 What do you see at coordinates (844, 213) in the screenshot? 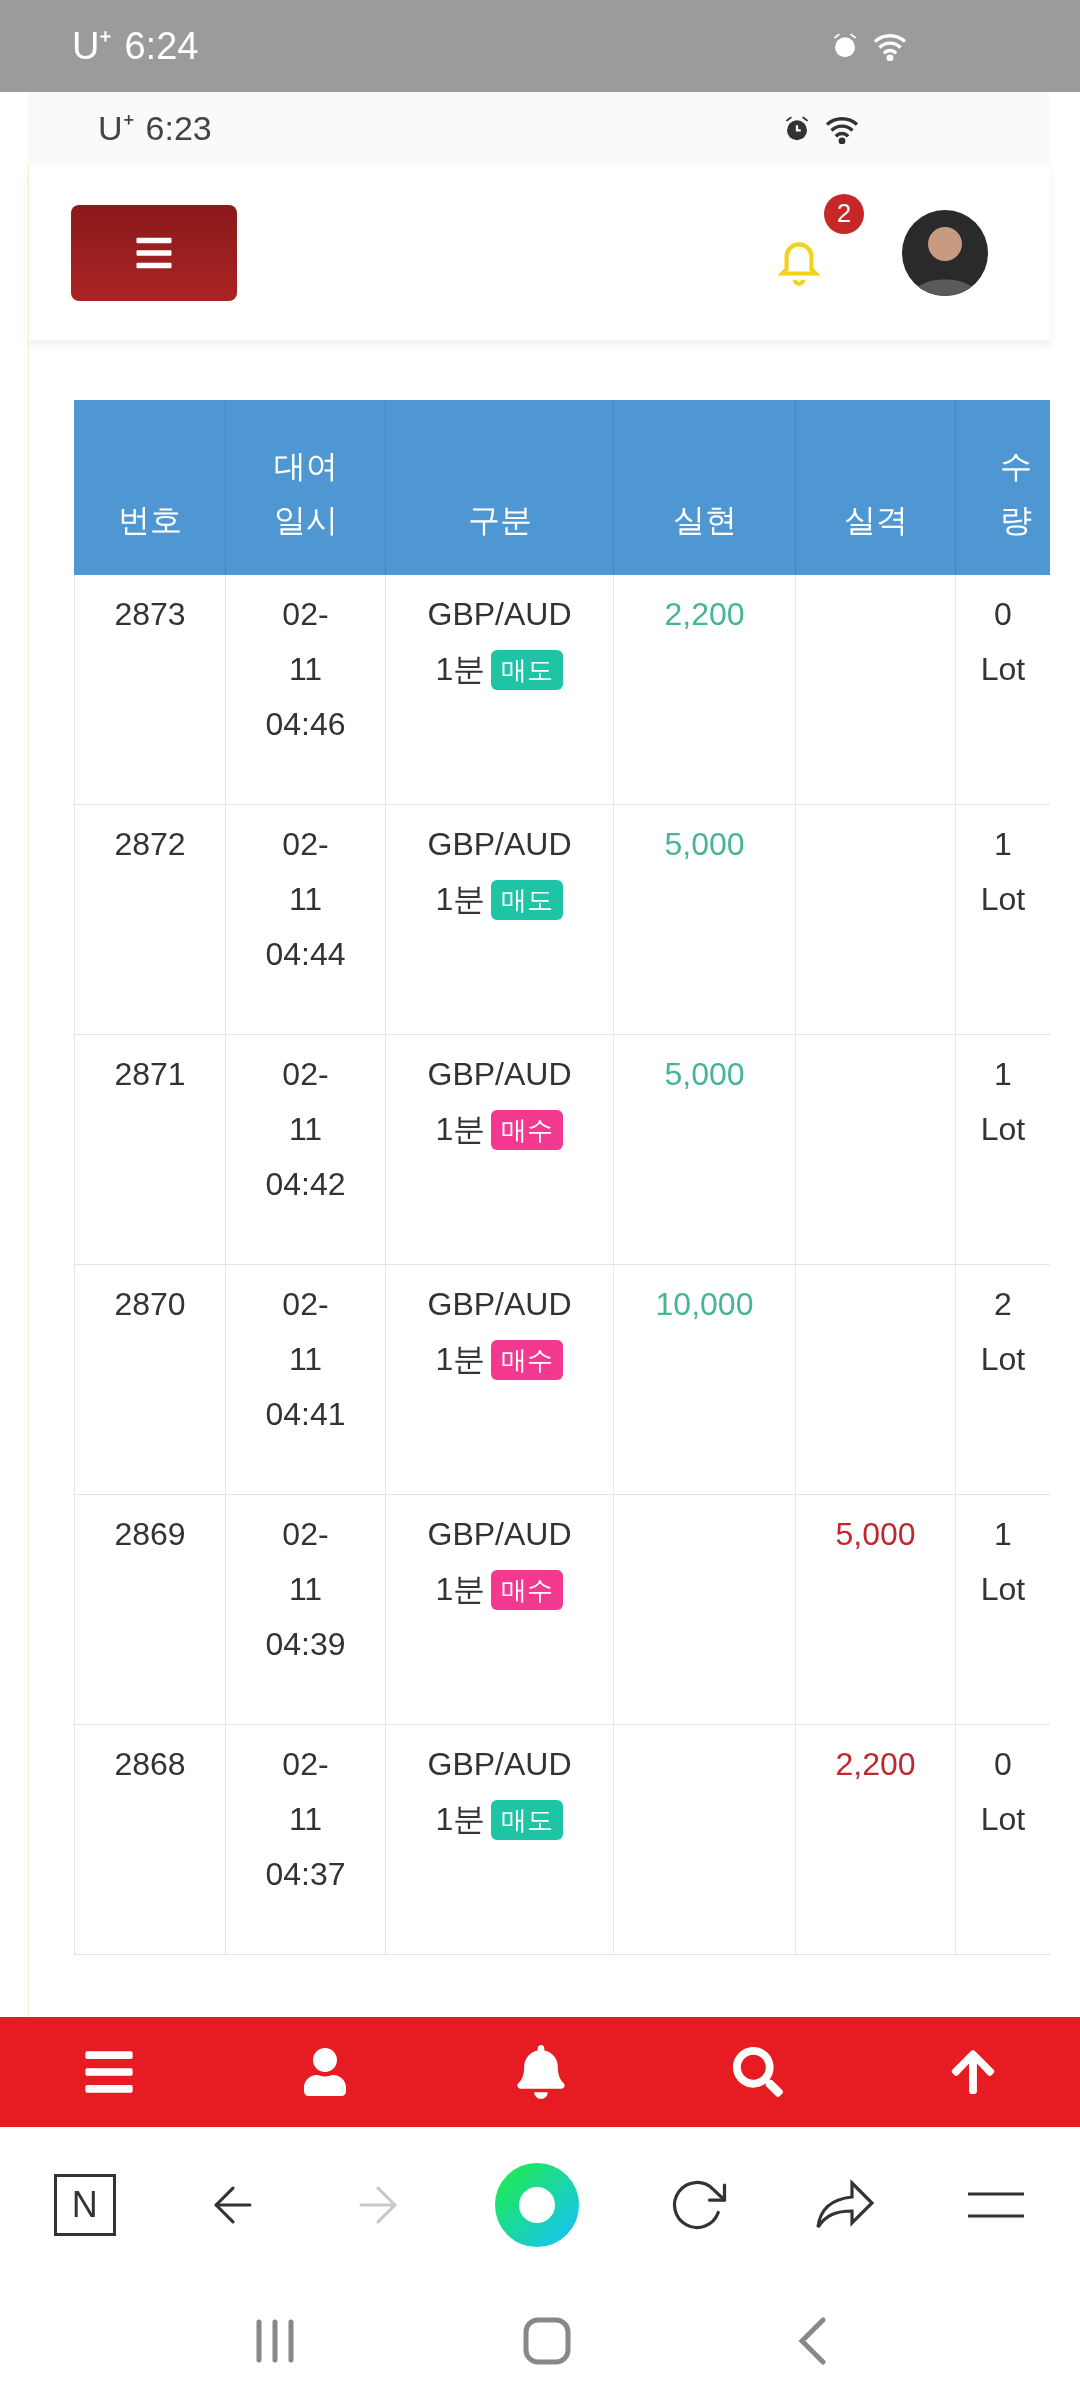
I see `notification-badge: 2` at bounding box center [844, 213].